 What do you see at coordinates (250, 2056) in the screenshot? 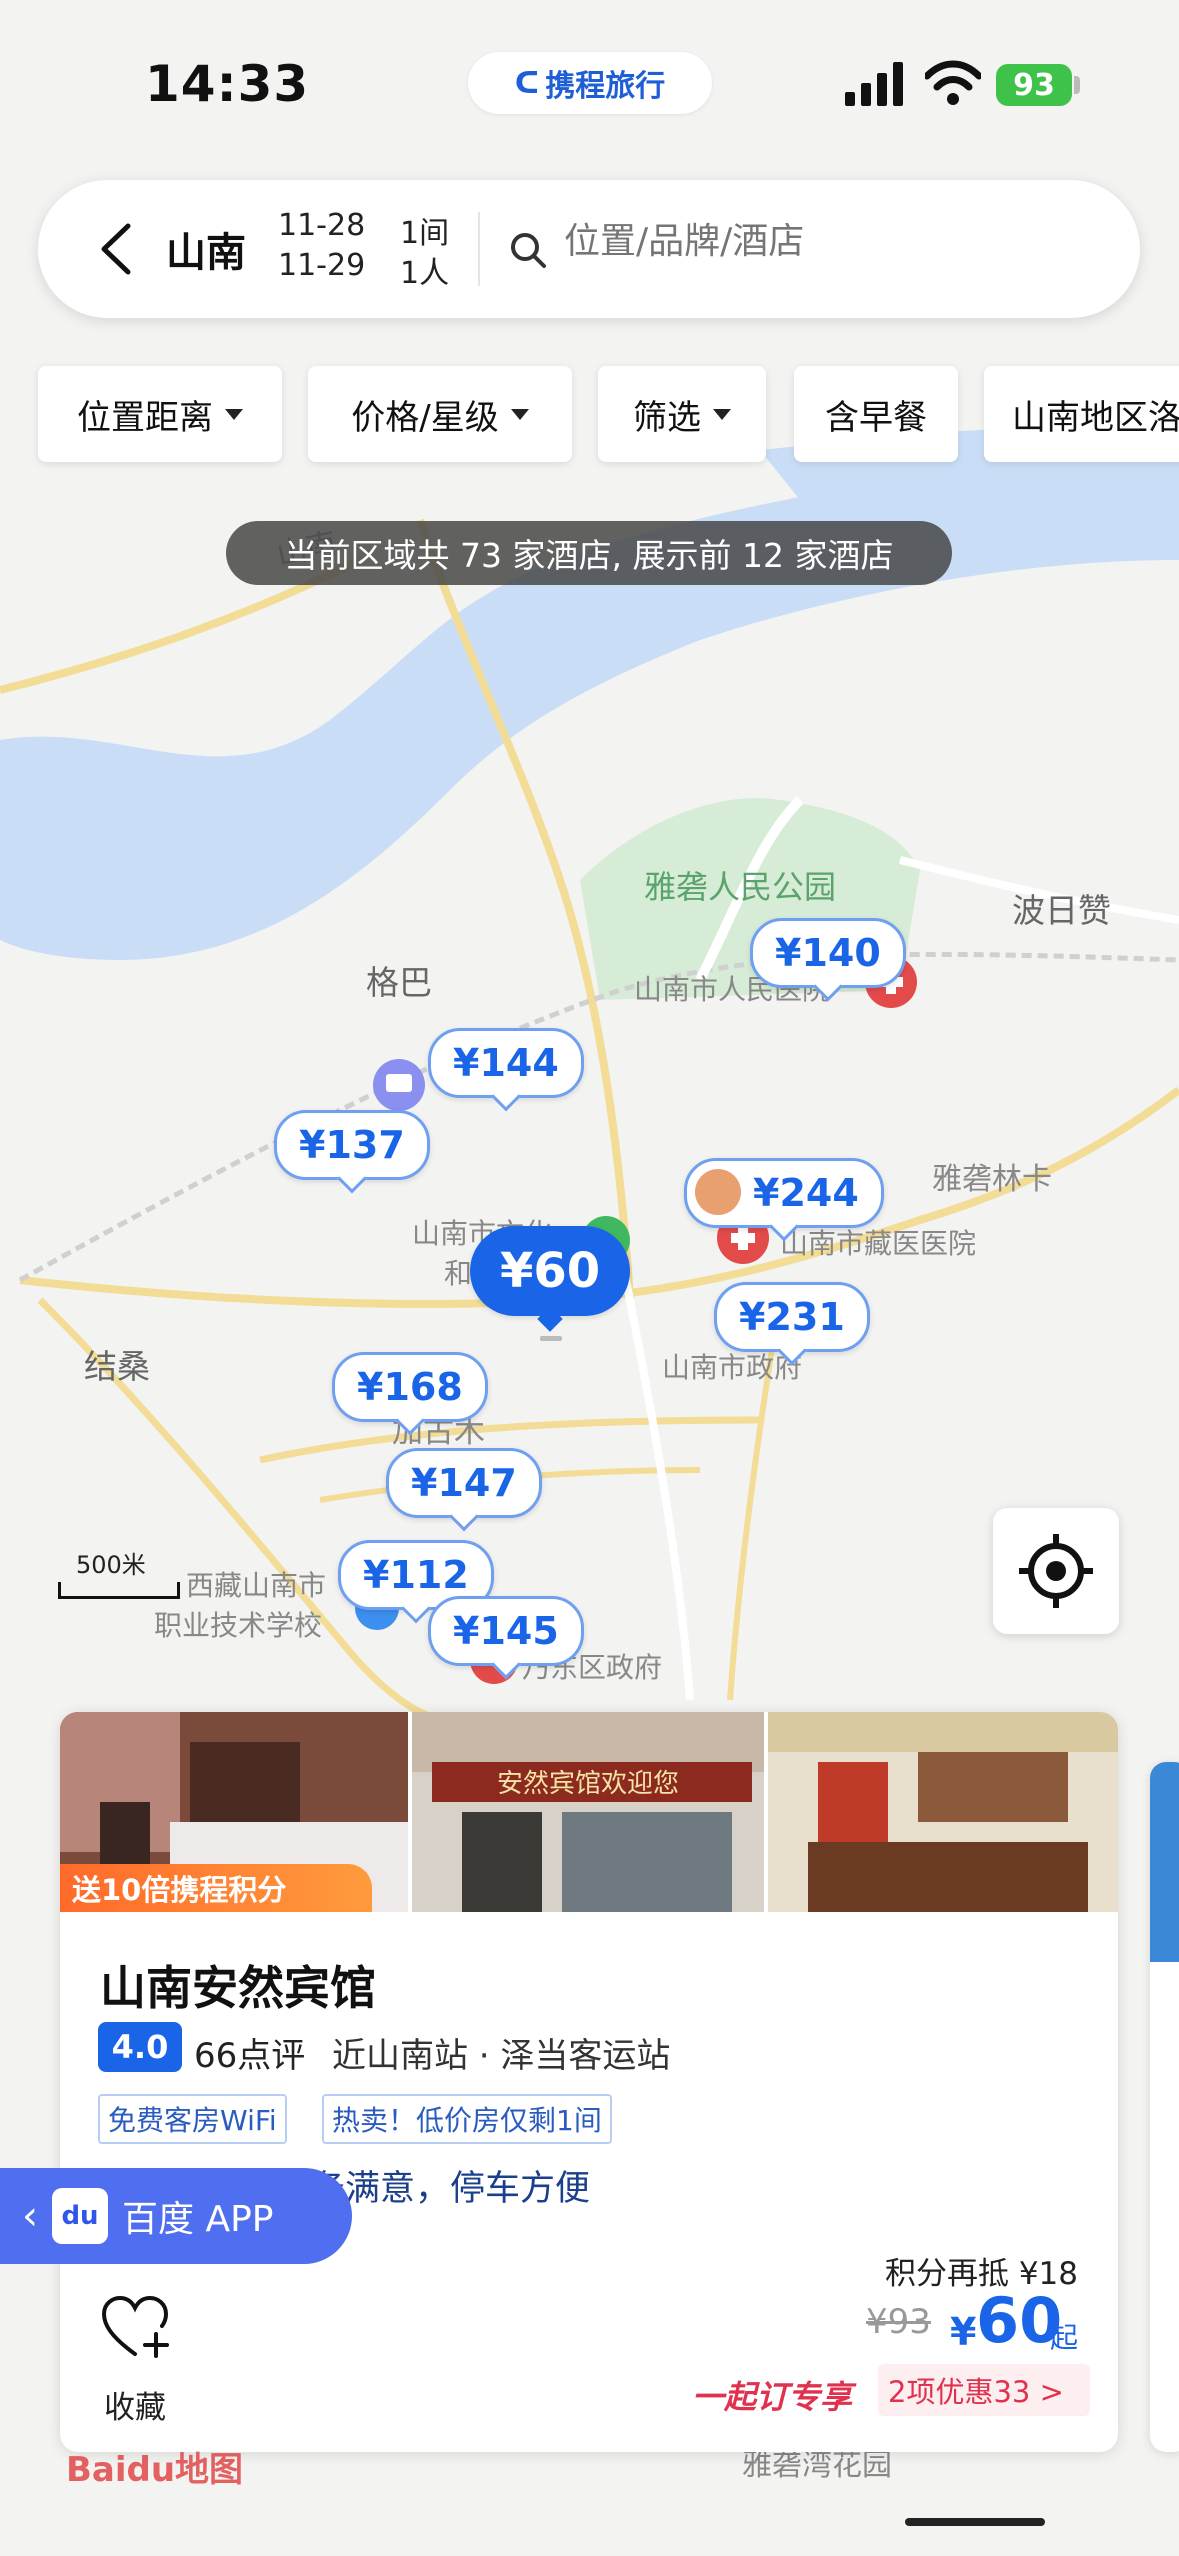
I see `review-count: 66点评` at bounding box center [250, 2056].